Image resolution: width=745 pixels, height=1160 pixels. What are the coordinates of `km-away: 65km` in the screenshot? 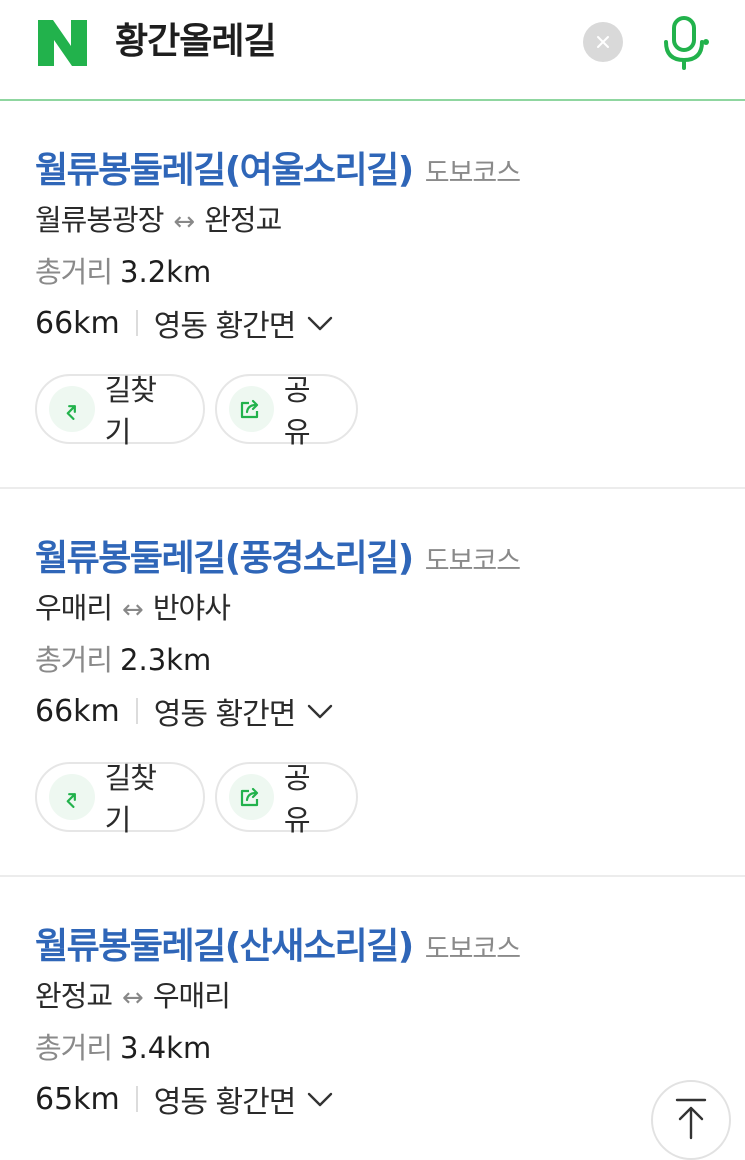 It's located at (77, 1099).